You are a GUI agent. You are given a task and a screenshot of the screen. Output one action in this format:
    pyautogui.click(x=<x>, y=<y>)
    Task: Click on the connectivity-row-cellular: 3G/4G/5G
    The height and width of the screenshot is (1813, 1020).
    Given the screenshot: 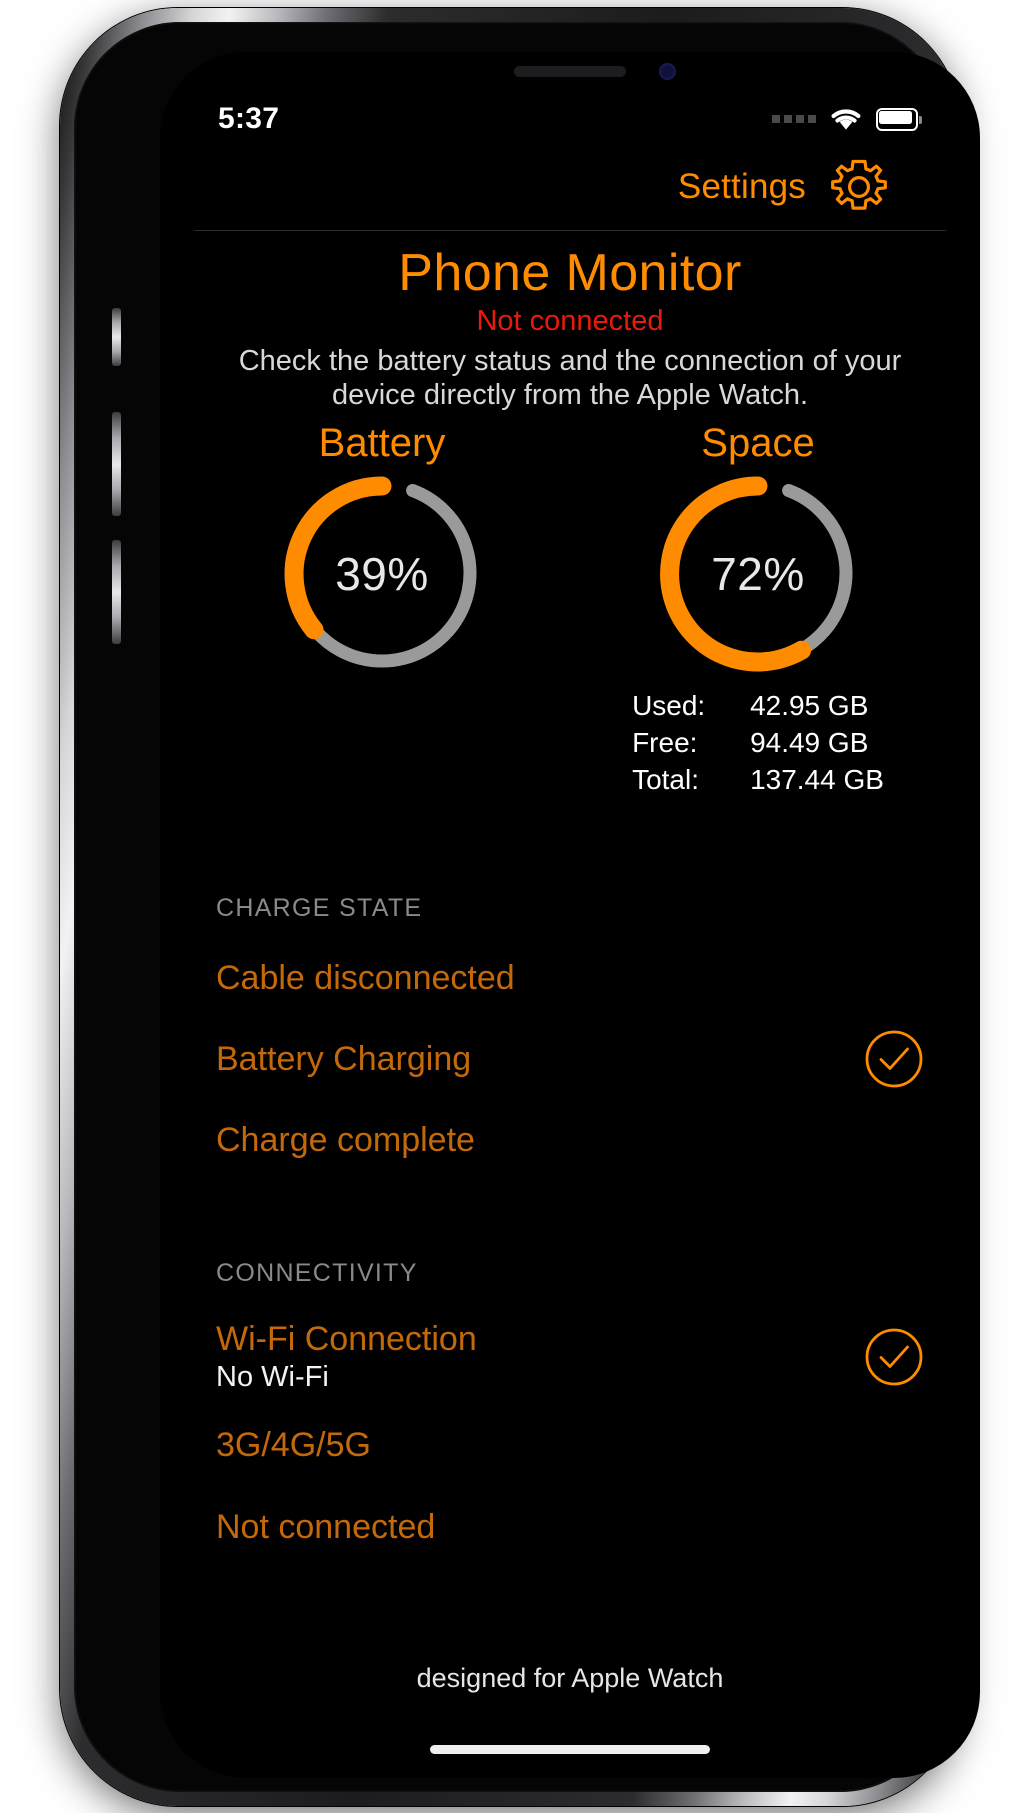 What is the action you would take?
    pyautogui.click(x=570, y=1445)
    